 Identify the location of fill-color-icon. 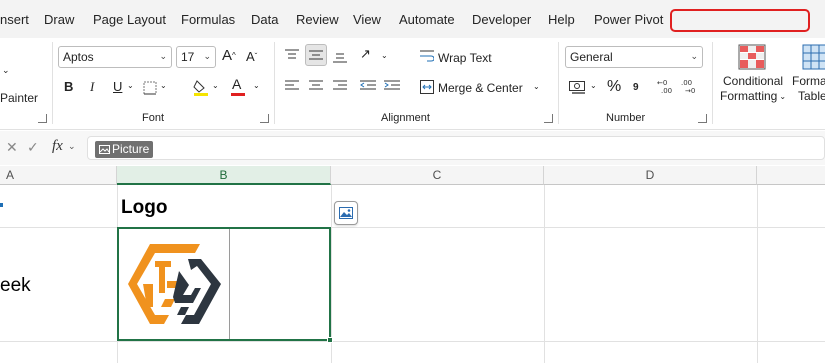
(201, 87).